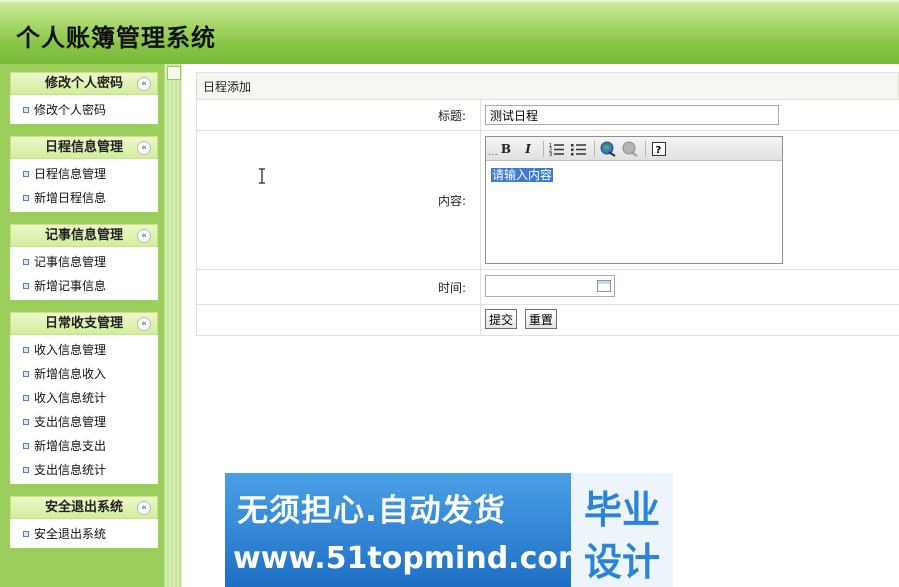 The height and width of the screenshot is (587, 899). Describe the element at coordinates (116, 37) in the screenshot. I see `app-title: 个人账簿管理系统` at that location.